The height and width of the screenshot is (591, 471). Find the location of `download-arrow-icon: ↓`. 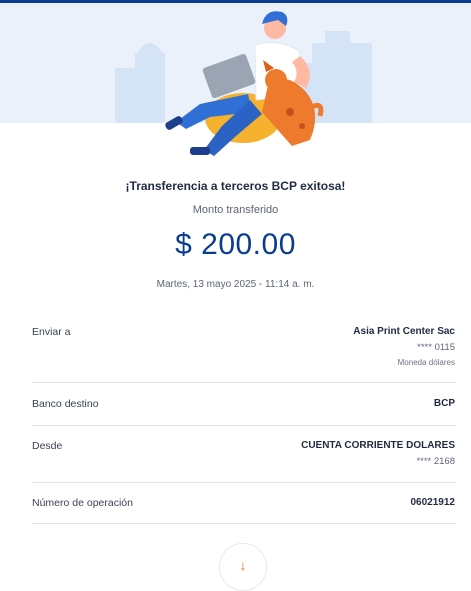

download-arrow-icon: ↓ is located at coordinates (243, 565).